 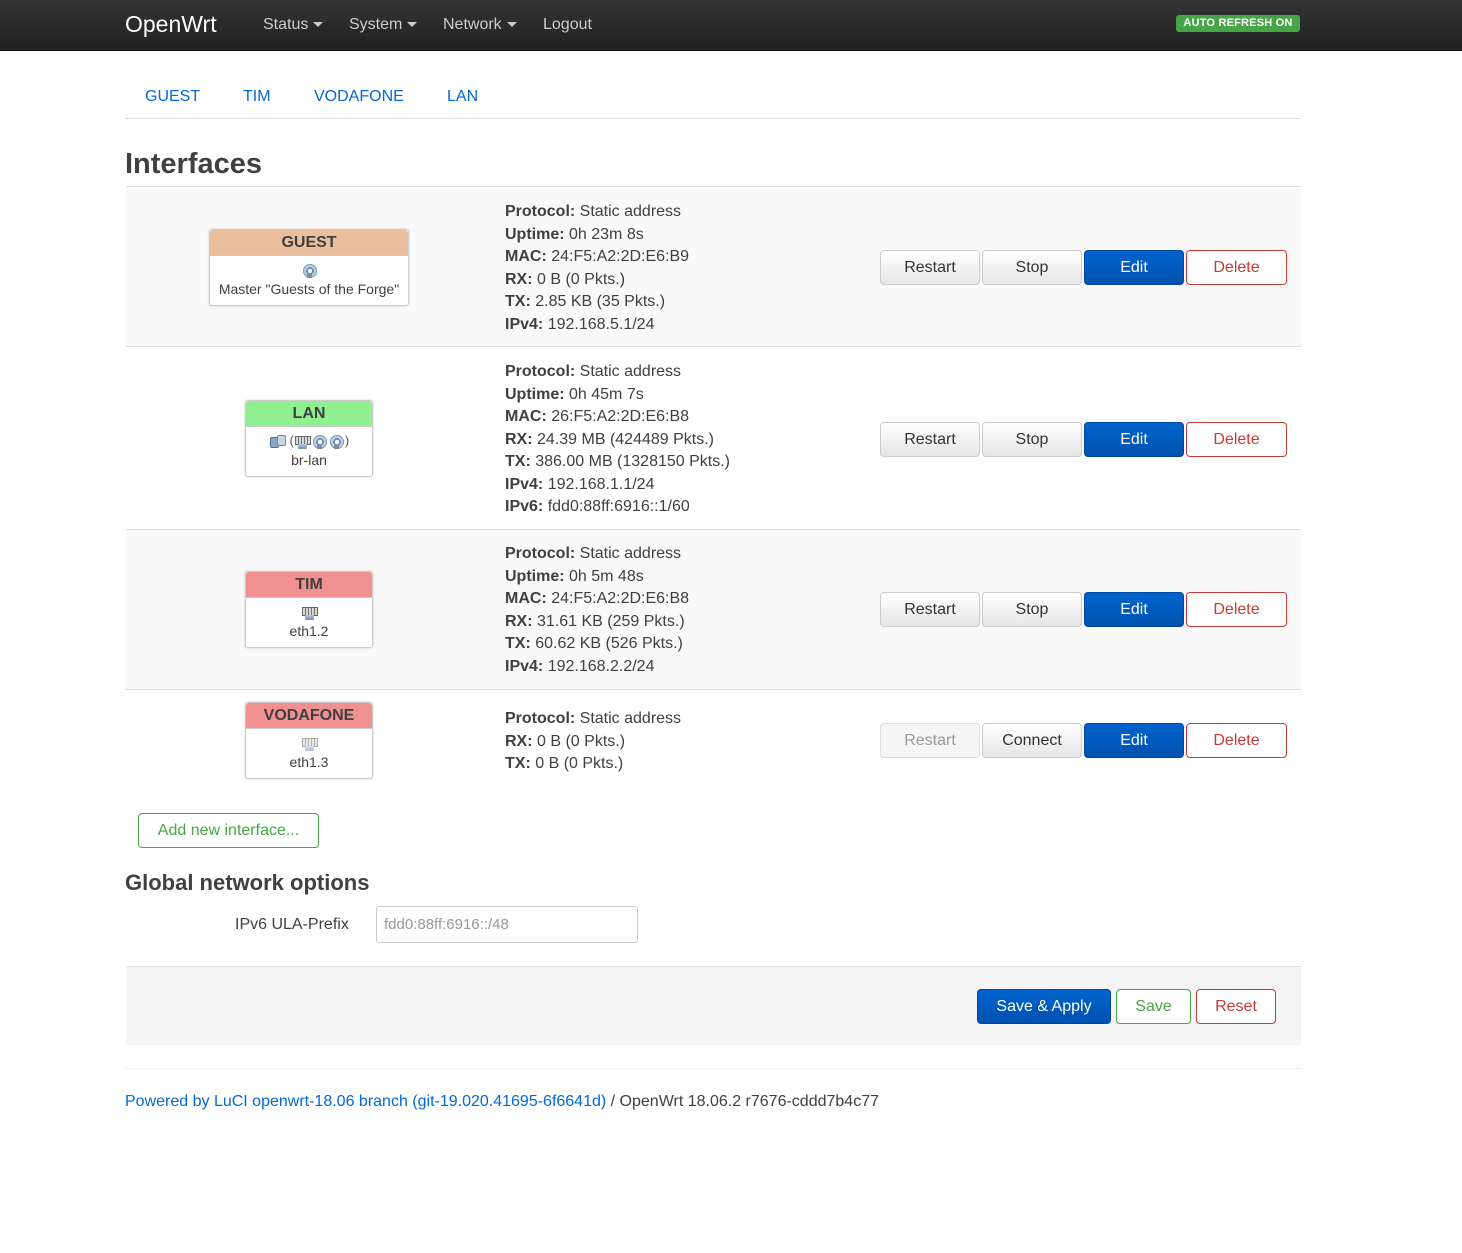 I want to click on ifacebox-vodafone: VODAFONE eth1.3, so click(x=309, y=740).